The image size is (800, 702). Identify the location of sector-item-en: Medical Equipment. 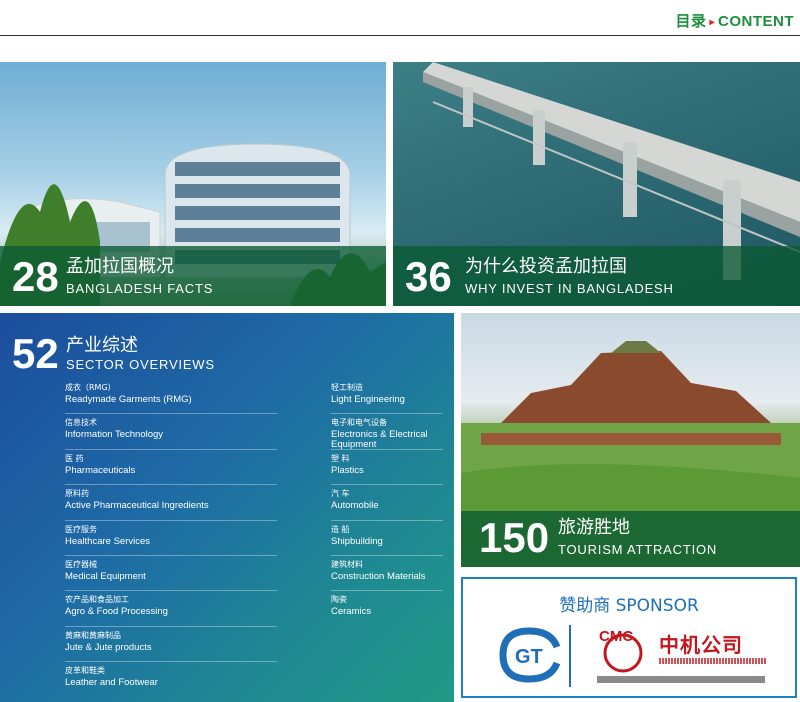
(105, 576).